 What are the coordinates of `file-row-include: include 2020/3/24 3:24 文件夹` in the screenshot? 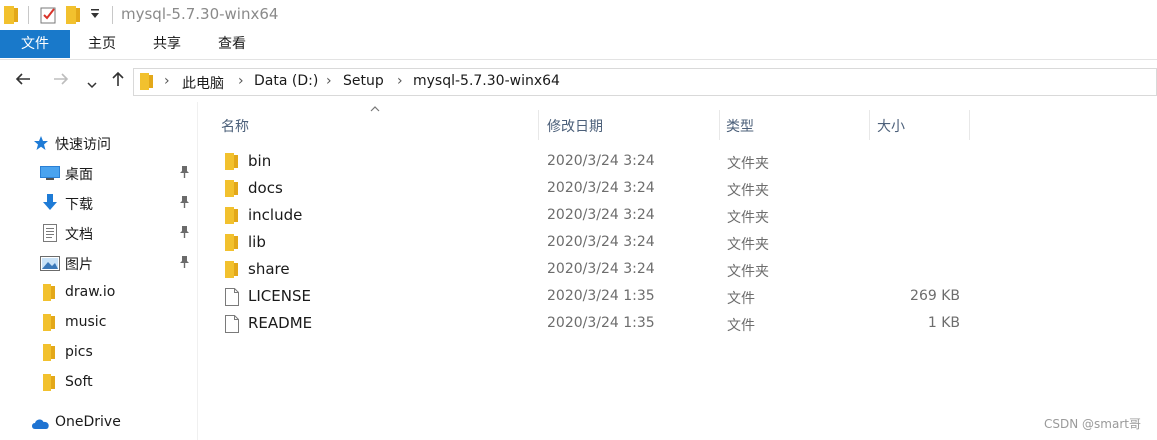 It's located at (678, 215).